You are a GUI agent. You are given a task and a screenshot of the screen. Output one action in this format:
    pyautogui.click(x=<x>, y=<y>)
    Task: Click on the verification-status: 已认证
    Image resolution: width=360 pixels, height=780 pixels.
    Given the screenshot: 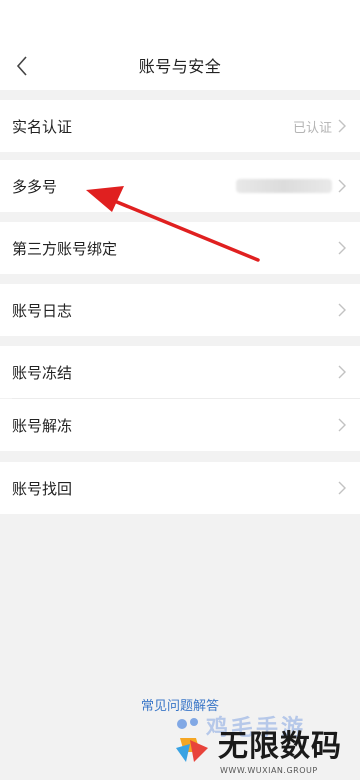 What is the action you would take?
    pyautogui.click(x=312, y=128)
    